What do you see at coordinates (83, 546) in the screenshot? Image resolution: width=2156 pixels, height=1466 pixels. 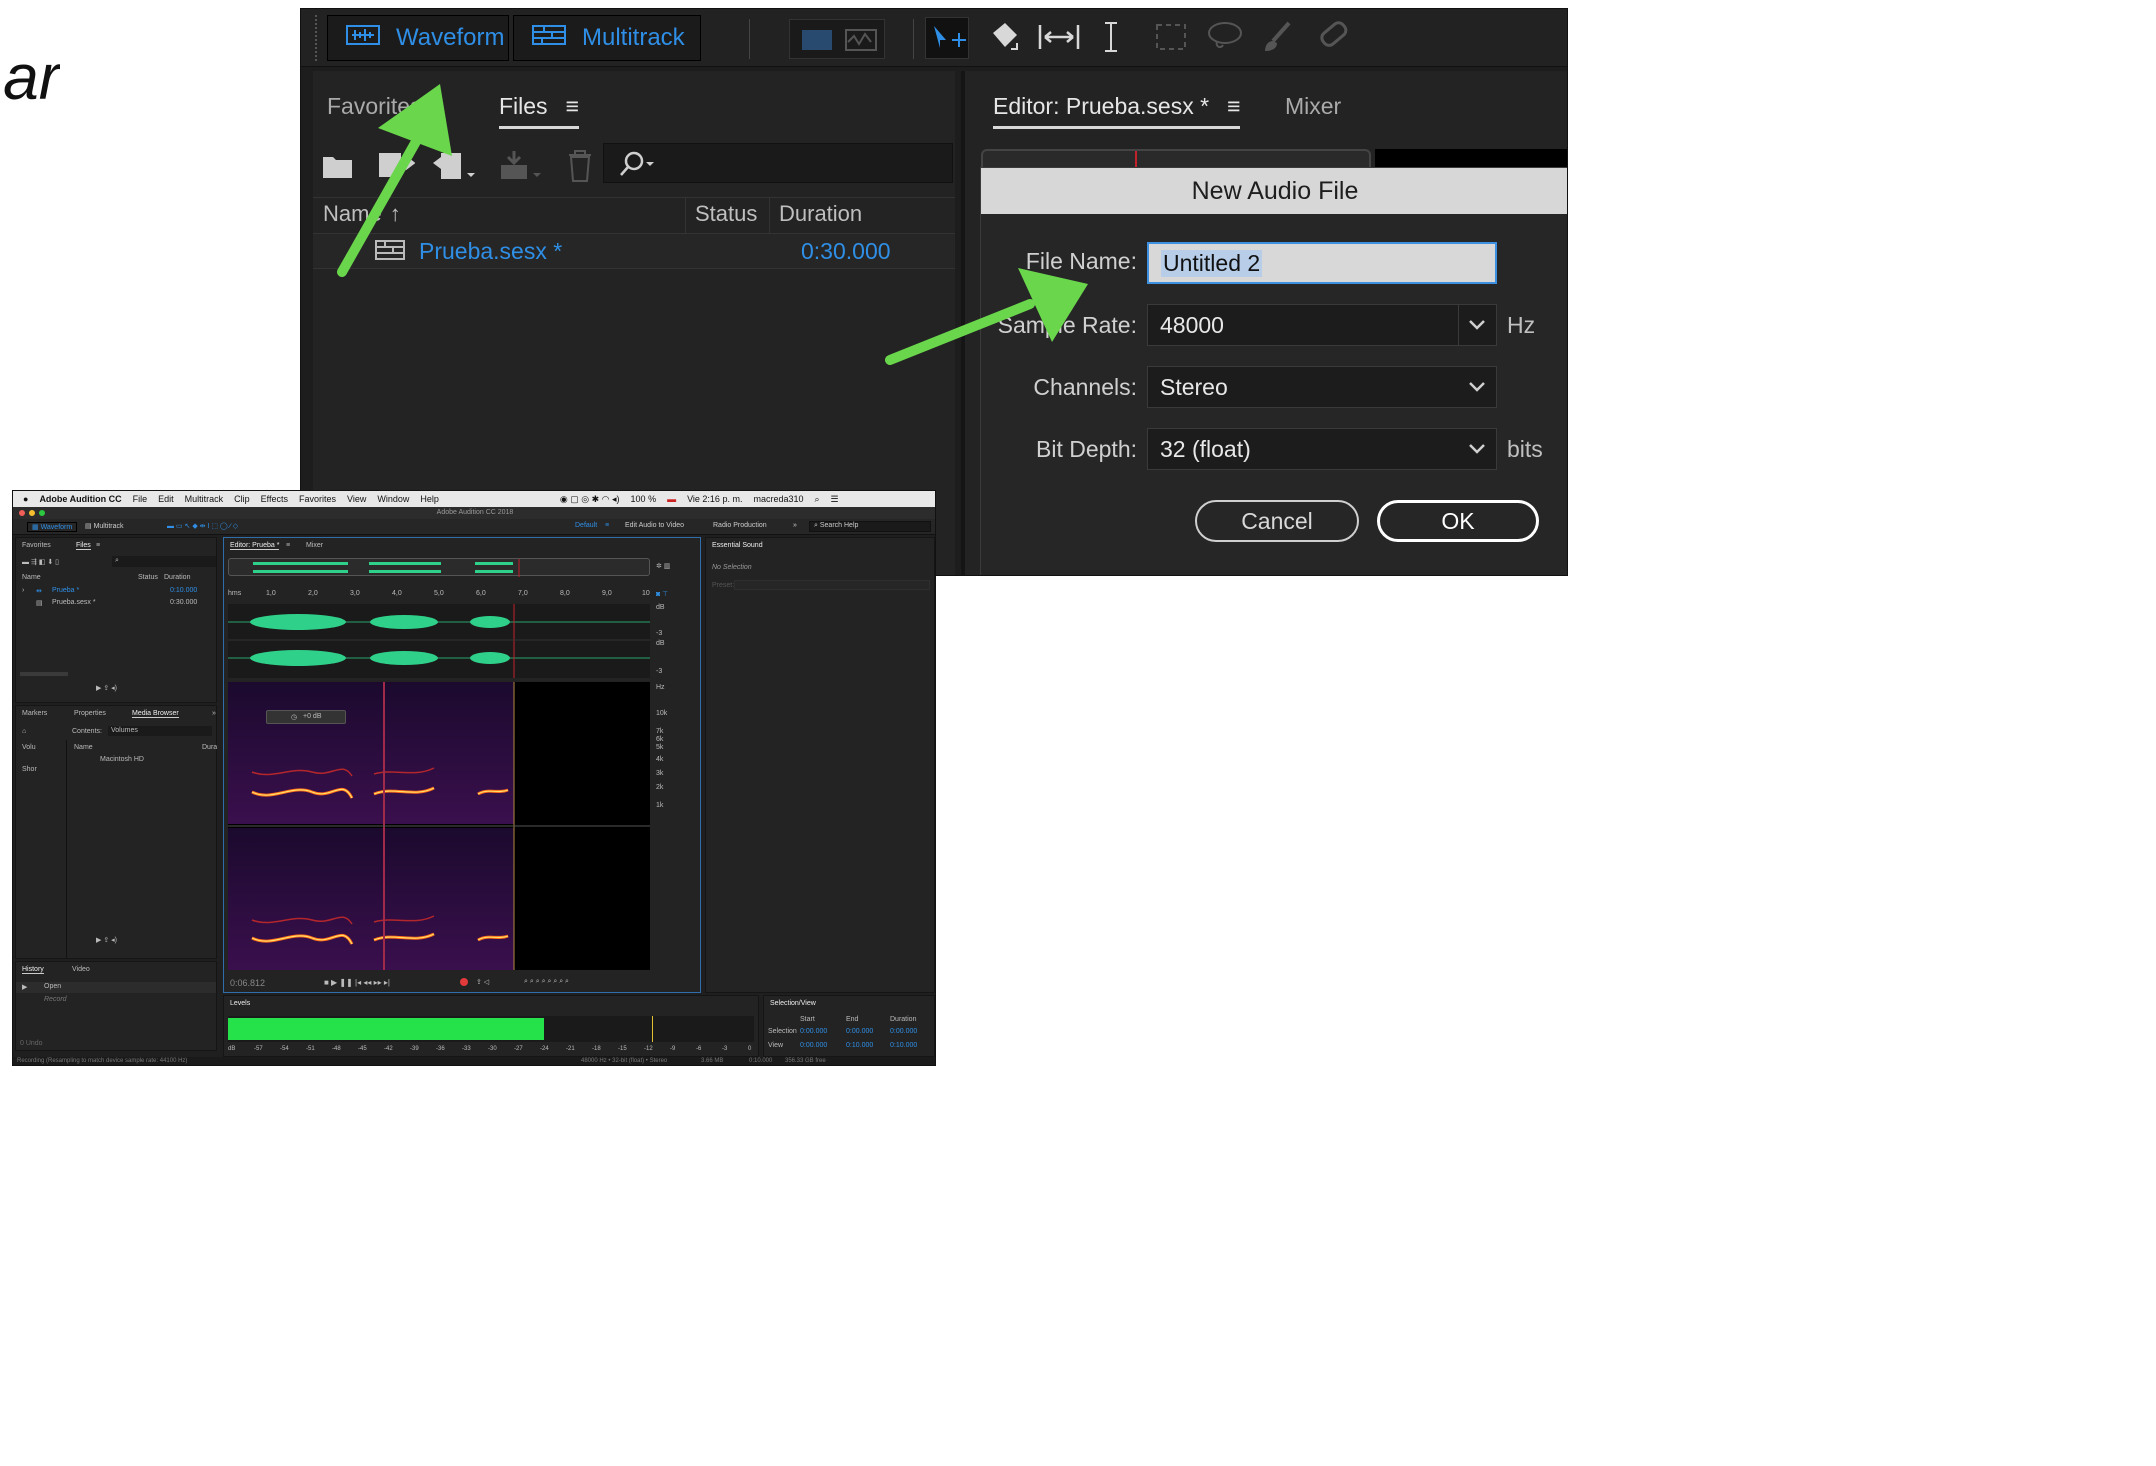 I see `app-tab-files: Files` at bounding box center [83, 546].